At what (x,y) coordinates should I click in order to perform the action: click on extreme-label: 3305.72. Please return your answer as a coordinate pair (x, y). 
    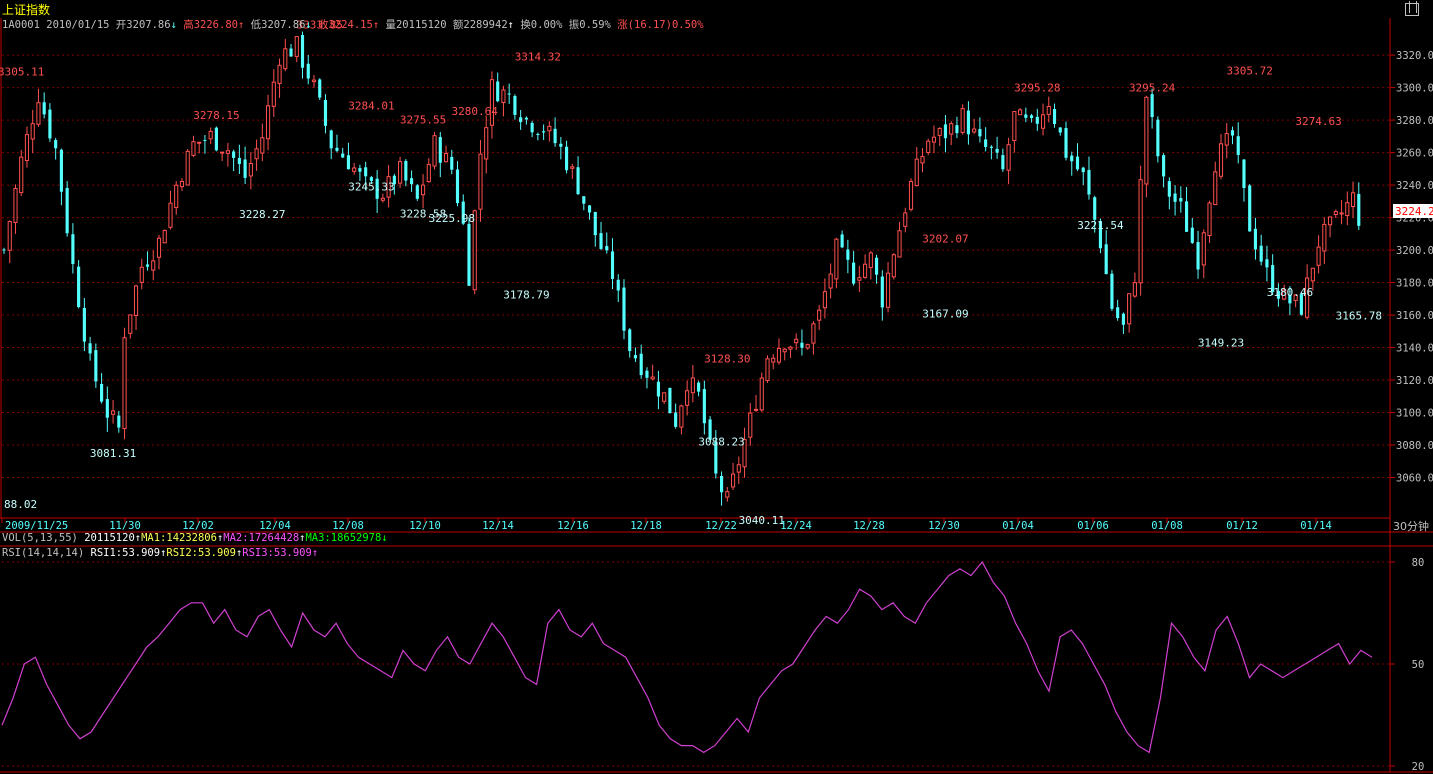
    Looking at the image, I should click on (1250, 70).